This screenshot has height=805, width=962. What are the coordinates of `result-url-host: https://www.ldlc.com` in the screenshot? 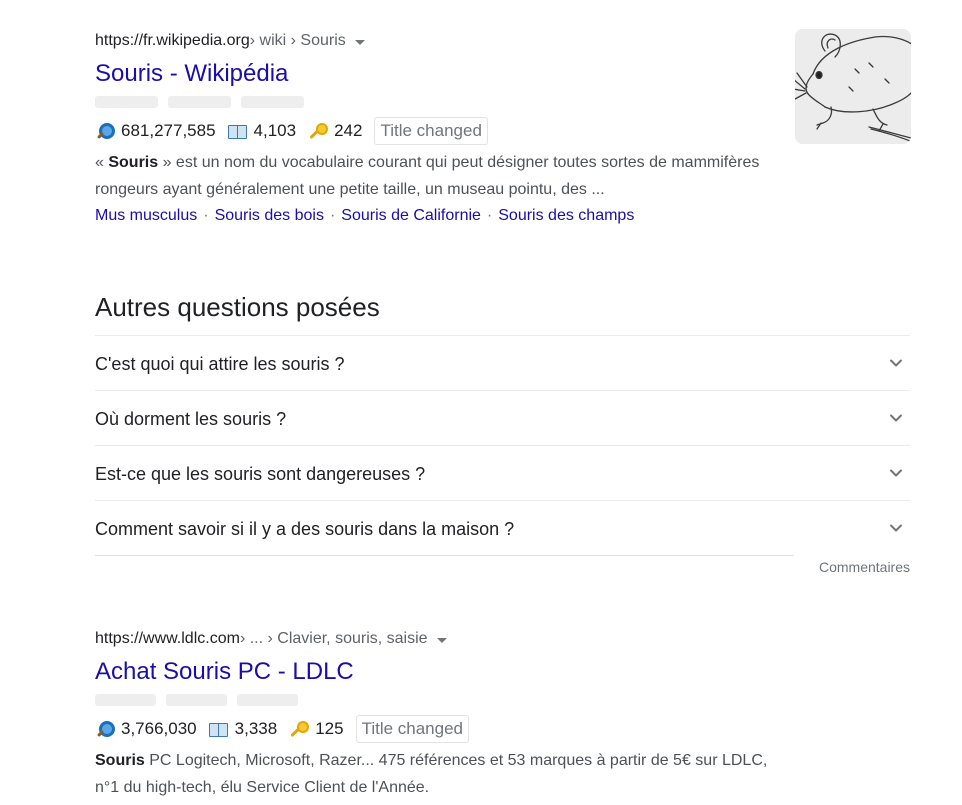 It's located at (167, 638).